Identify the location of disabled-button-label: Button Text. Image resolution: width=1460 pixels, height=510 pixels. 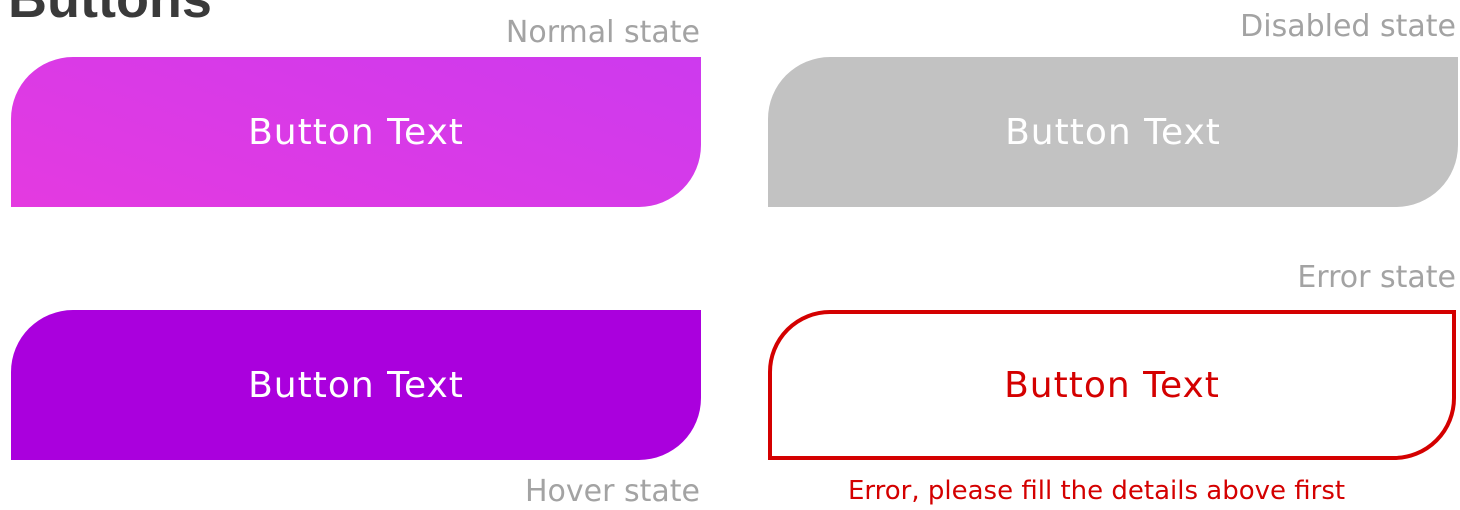
(1113, 132).